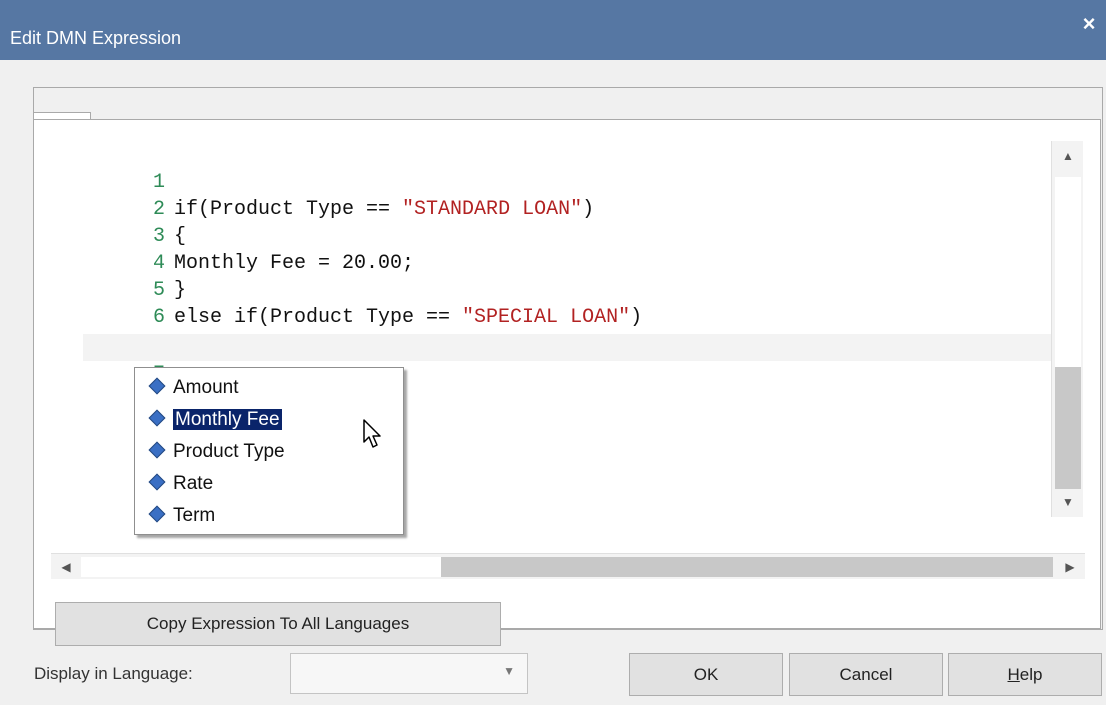 This screenshot has height=705, width=1106. I want to click on help-button-label: Help, so click(1025, 674).